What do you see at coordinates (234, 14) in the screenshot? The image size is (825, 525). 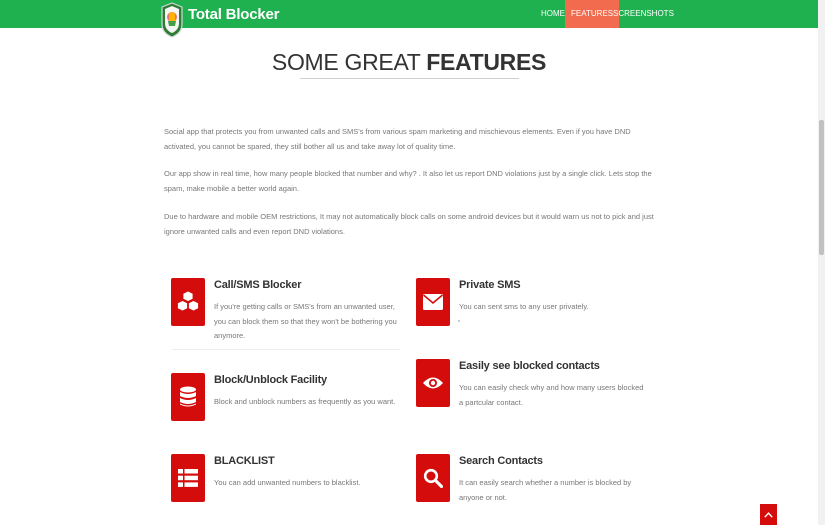 I see `brand-name: Total Blocker` at bounding box center [234, 14].